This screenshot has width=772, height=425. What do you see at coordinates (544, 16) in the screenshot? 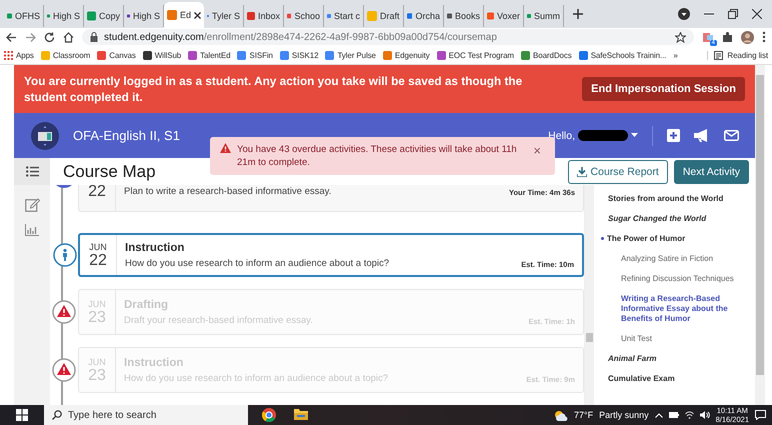
I see `browser-tab: Summ` at bounding box center [544, 16].